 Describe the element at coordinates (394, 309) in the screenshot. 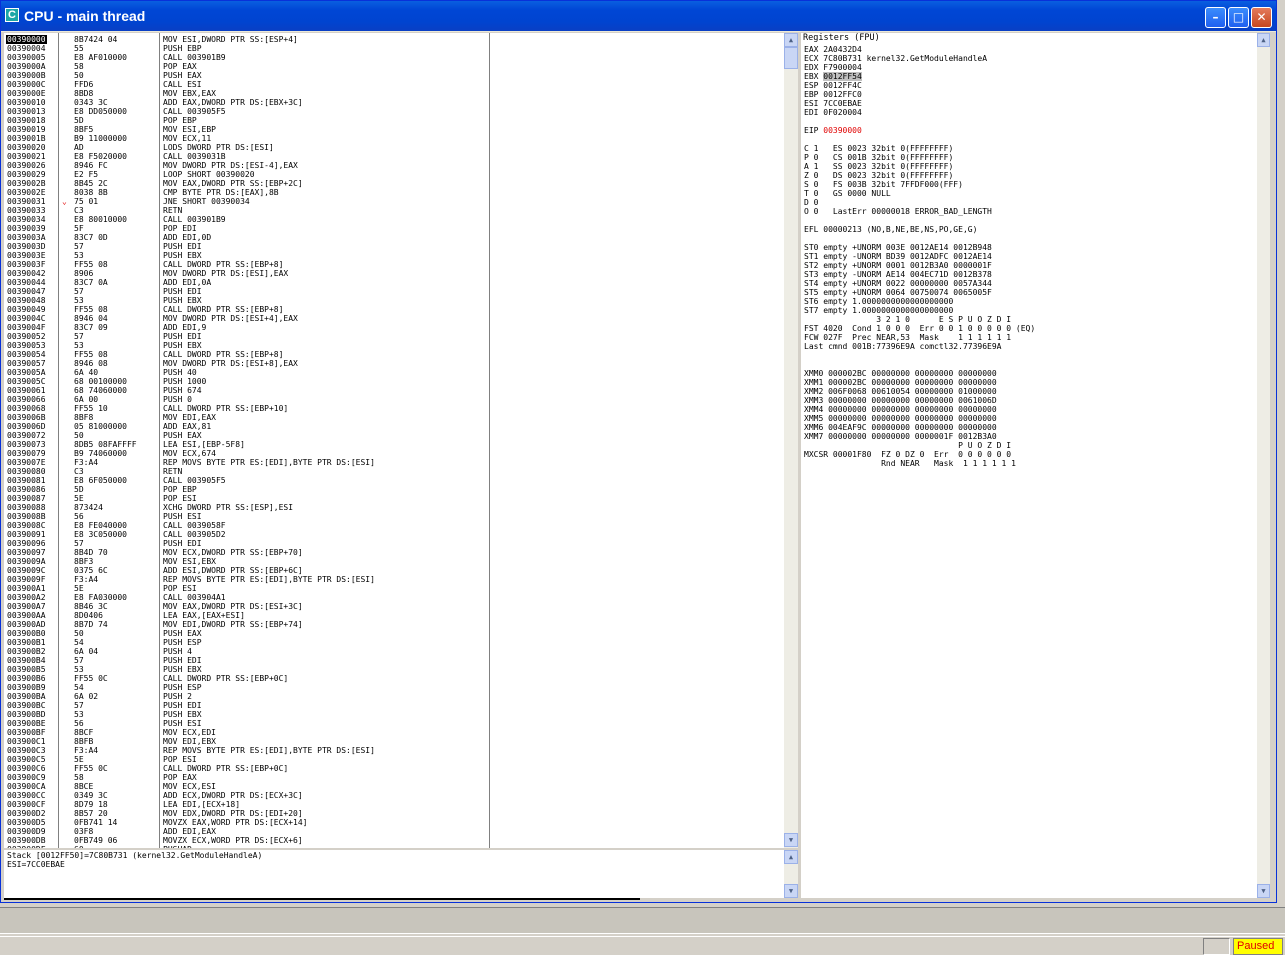

I see `disasm-row: 00390049 FF55 08 CALL DWORD PTR SS:[EBP+8]` at that location.